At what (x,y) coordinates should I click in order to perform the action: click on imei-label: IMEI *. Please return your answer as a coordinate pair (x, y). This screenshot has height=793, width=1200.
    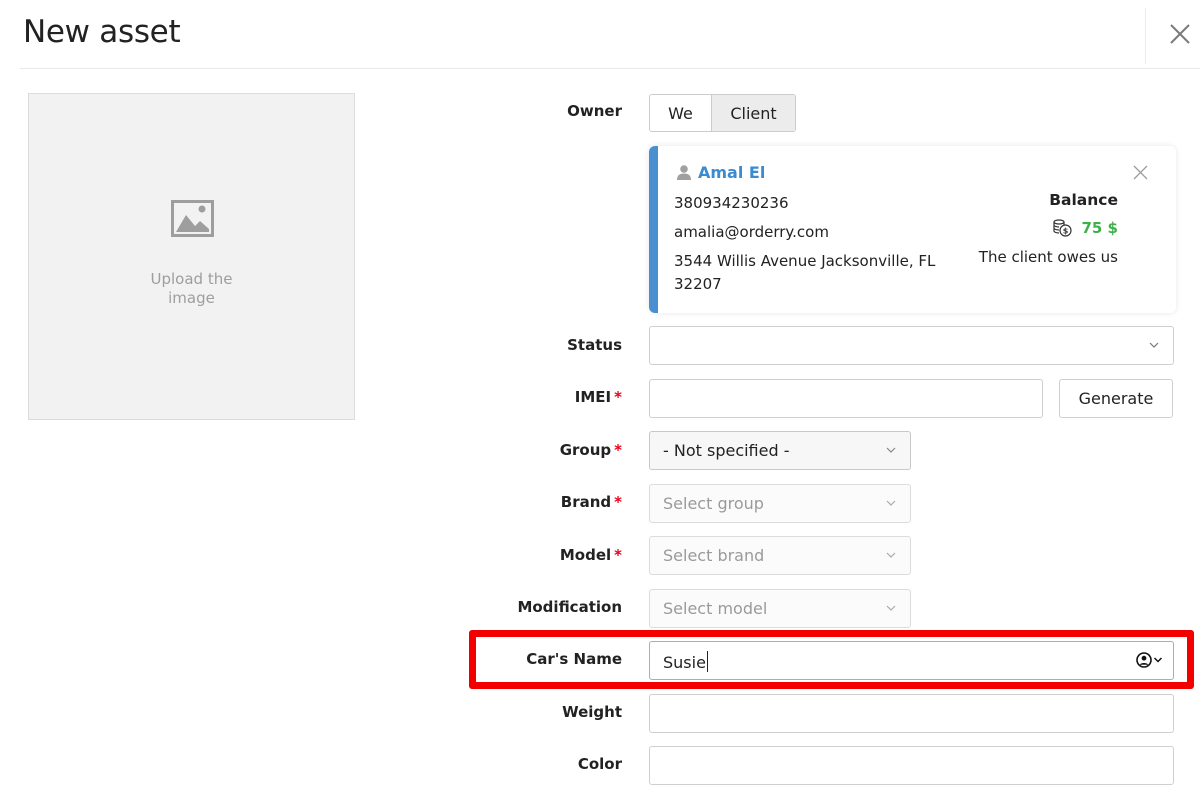
    Looking at the image, I should click on (598, 397).